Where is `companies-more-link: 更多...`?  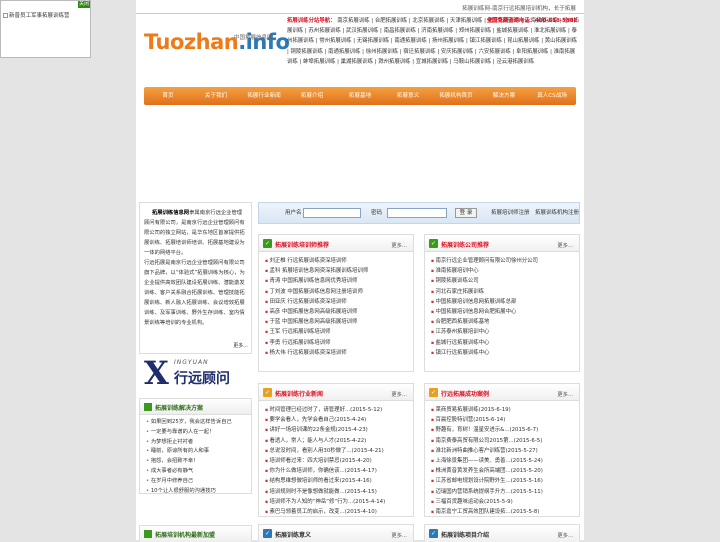 companies-more-link: 更多... is located at coordinates (565, 245).